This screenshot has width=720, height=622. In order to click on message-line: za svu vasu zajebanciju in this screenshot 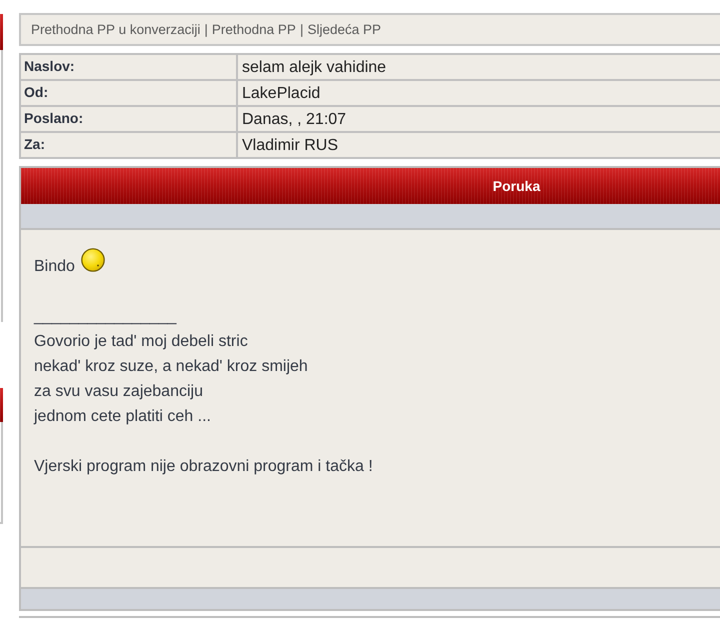, I will do `click(118, 392)`.